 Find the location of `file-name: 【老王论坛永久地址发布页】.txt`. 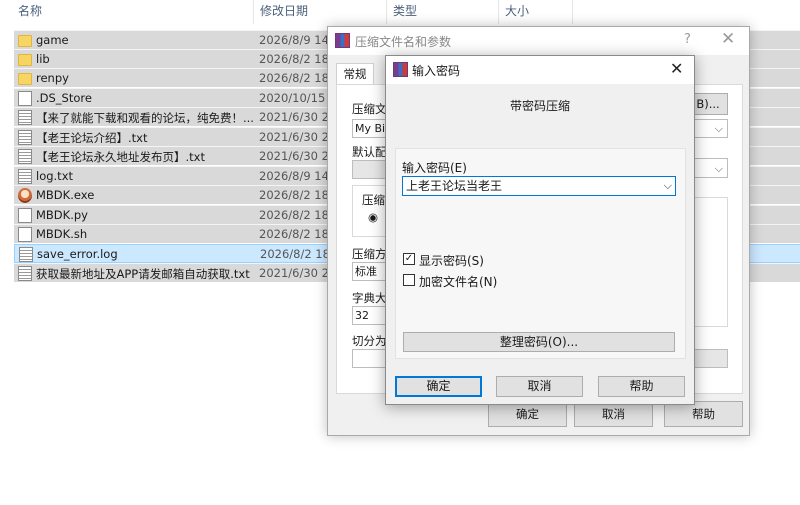

file-name: 【老王论坛永久地址发布页】.txt is located at coordinates (120, 157).